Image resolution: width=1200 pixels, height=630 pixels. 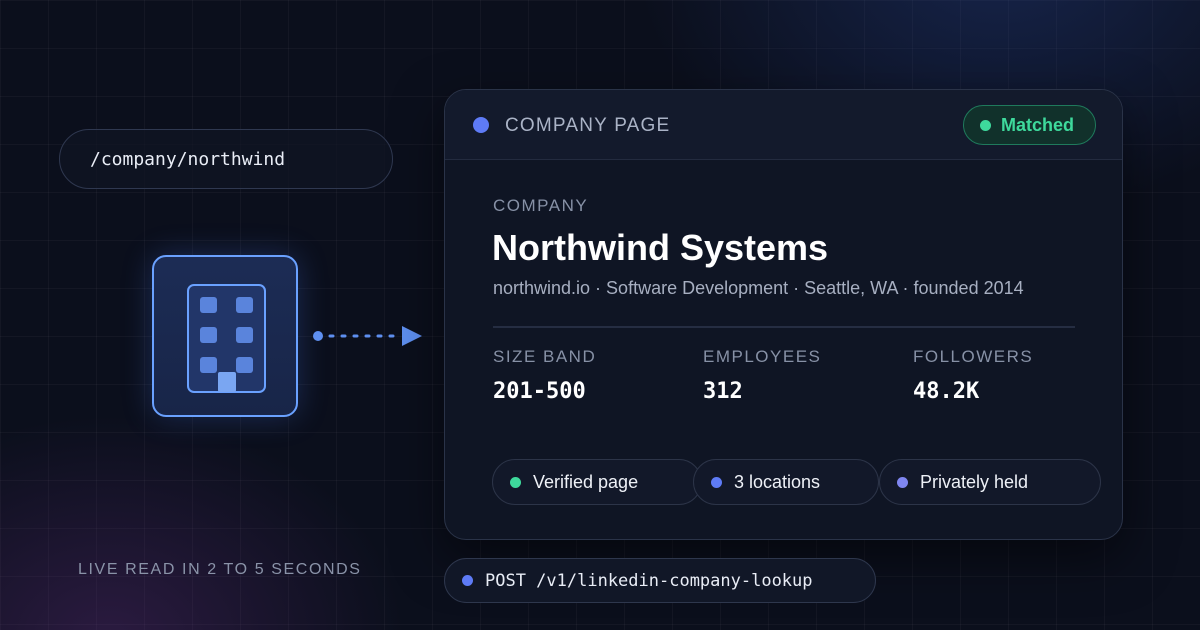 I want to click on live-read-caption: LIVE READ IN 2 TO 5 SECONDS, so click(x=220, y=569).